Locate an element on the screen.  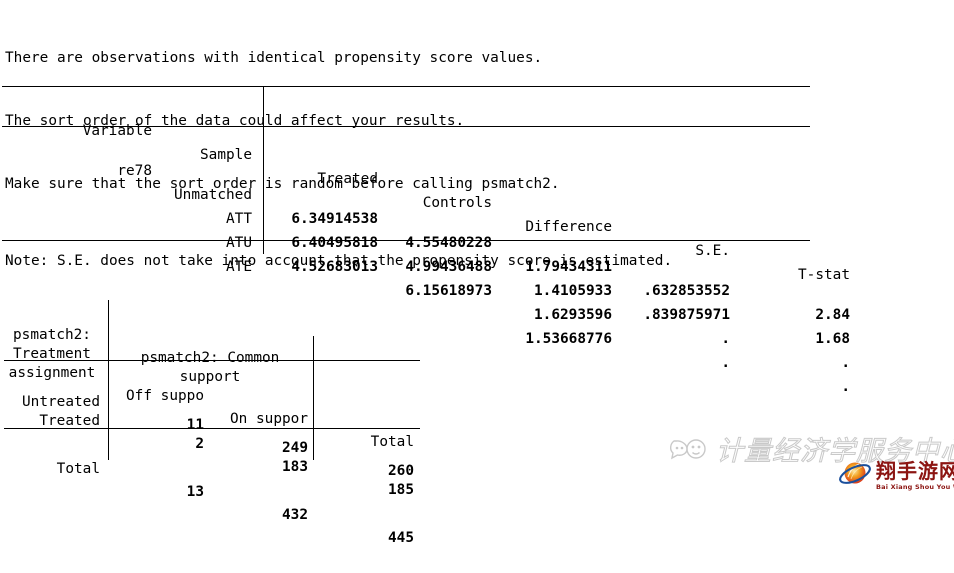
cell-tstat: 2.84 is located at coordinates (832, 315).